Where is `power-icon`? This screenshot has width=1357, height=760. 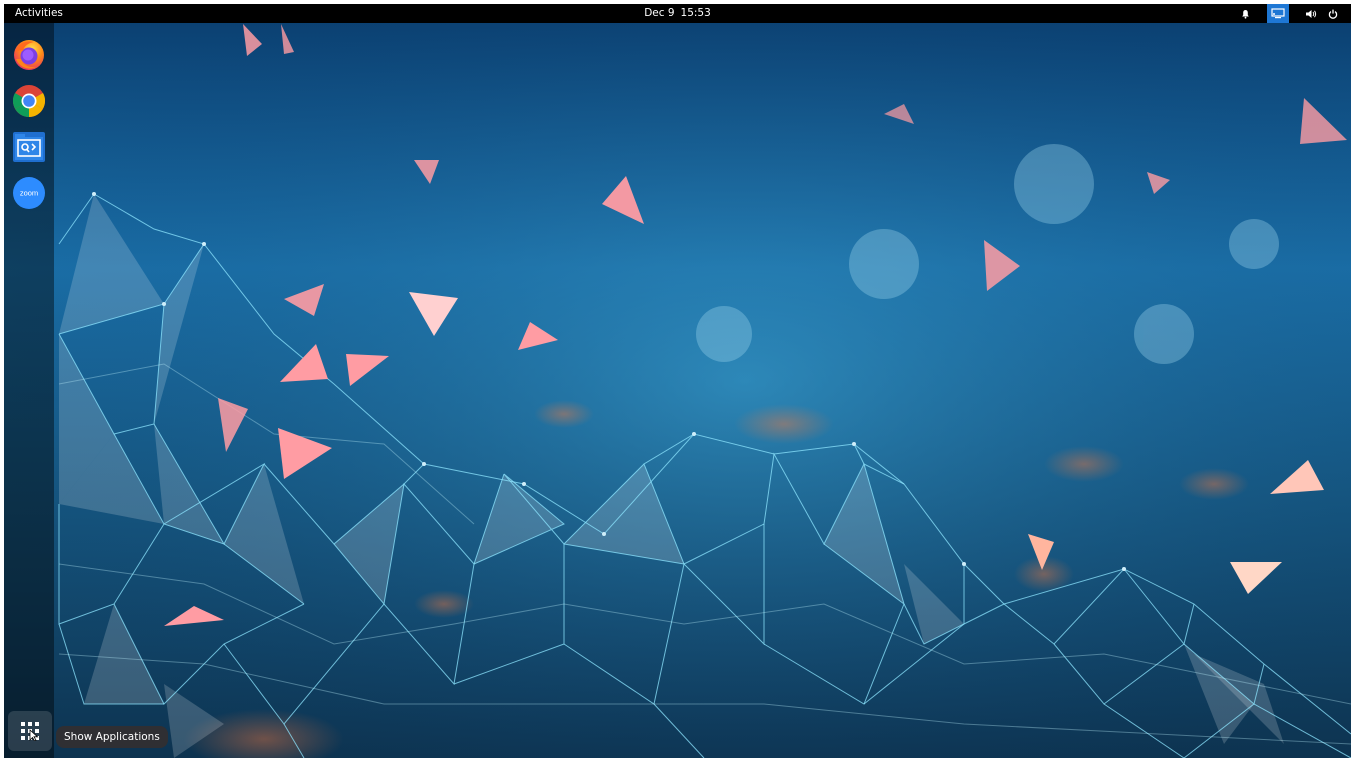
power-icon is located at coordinates (1333, 13).